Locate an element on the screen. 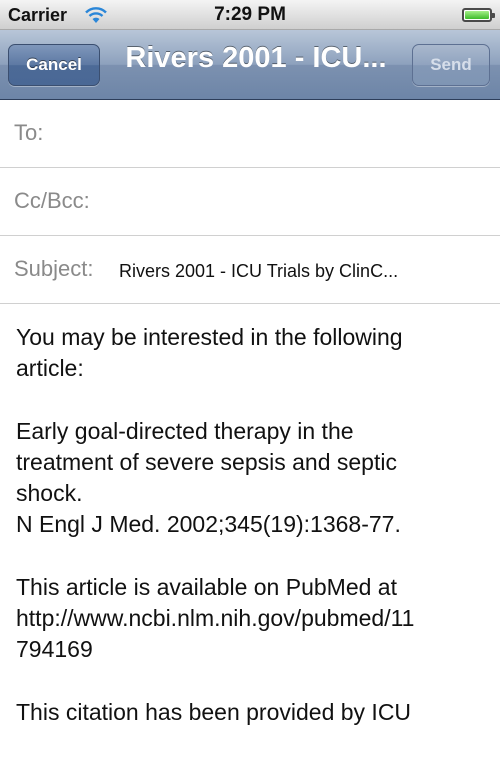 Image resolution: width=500 pixels, height=760 pixels. cc-bcc-input is located at coordinates (295, 204).